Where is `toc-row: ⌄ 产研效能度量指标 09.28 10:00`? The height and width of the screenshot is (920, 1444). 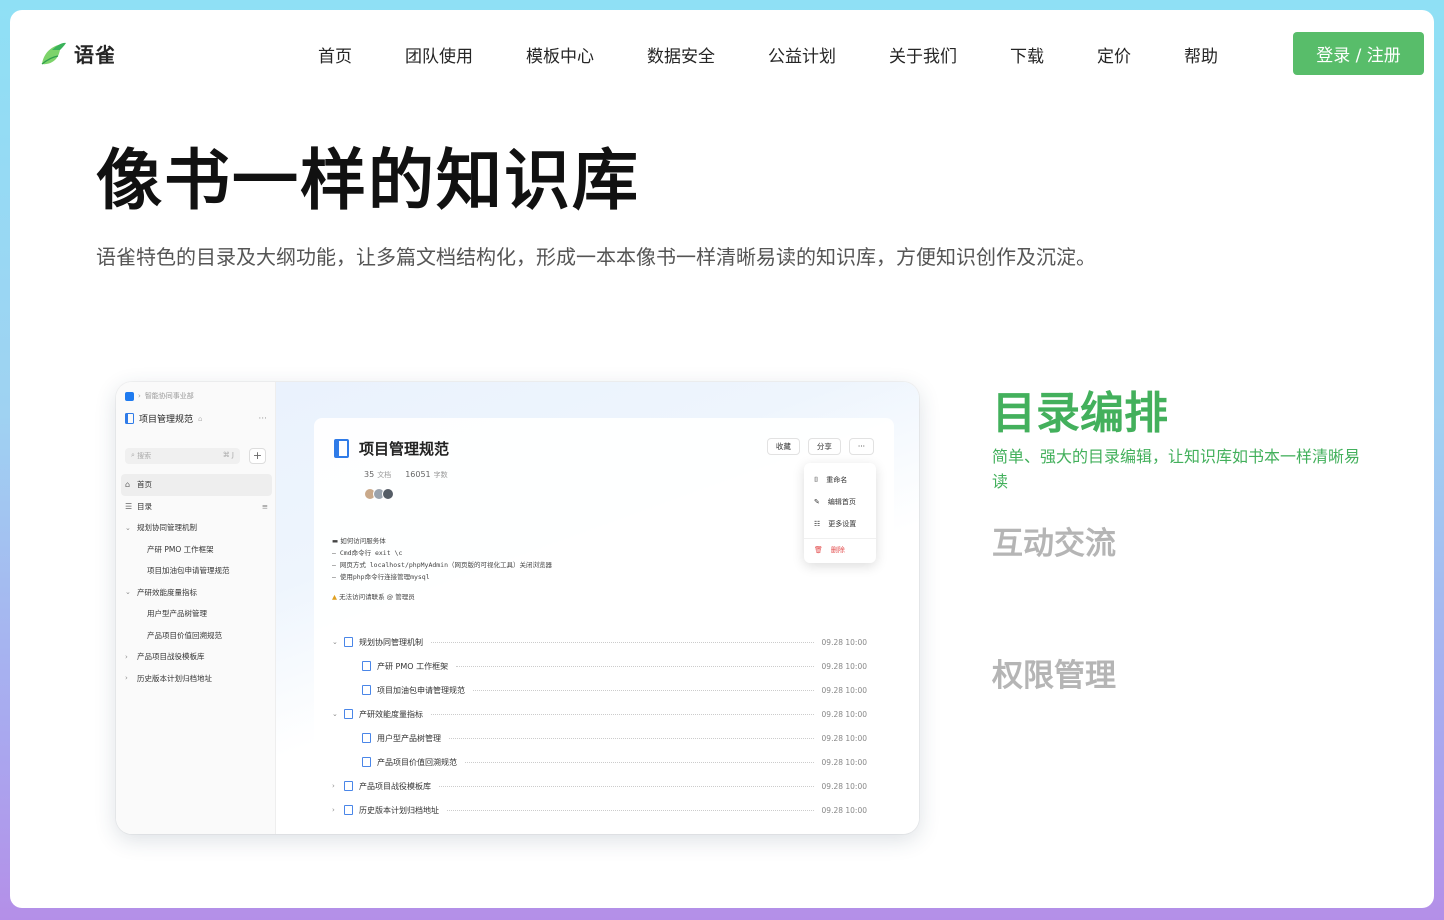 toc-row: ⌄ 产研效能度量指标 09.28 10:00 is located at coordinates (599, 714).